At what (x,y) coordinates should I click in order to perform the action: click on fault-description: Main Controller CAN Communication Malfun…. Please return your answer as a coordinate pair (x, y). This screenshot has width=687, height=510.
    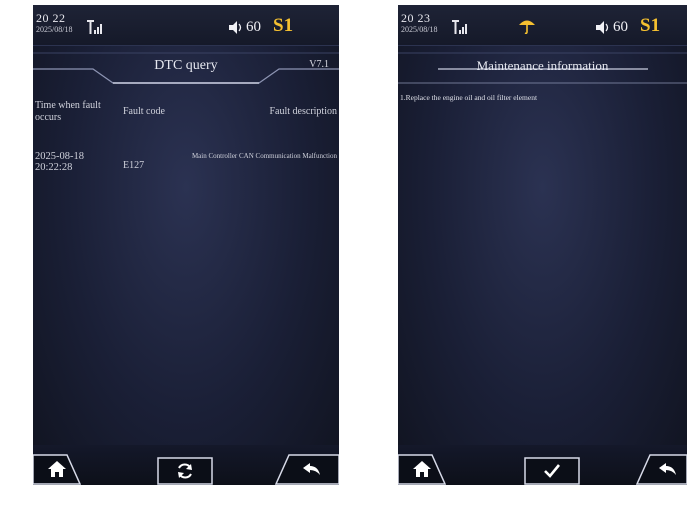
    Looking at the image, I should click on (264, 156).